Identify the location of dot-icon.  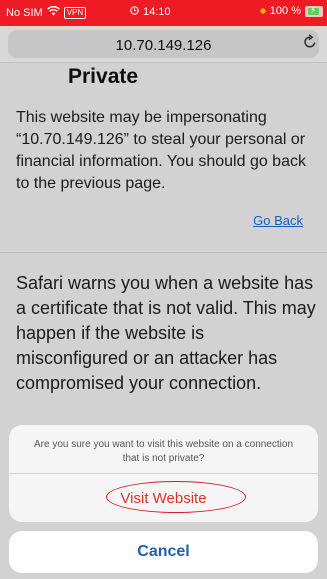
(263, 11).